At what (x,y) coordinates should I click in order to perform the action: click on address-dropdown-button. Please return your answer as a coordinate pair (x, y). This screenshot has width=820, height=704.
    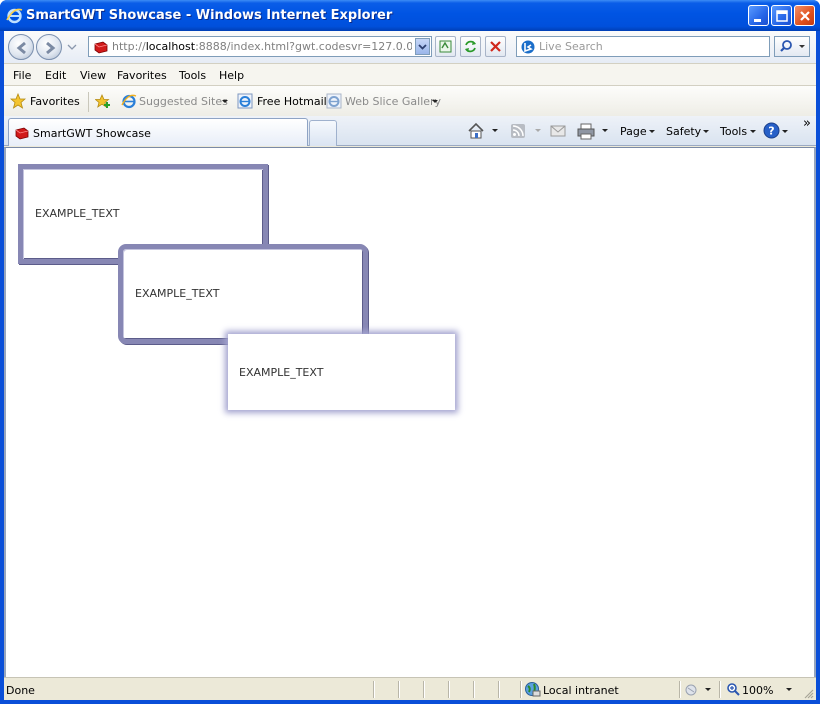
    Looking at the image, I should click on (422, 46).